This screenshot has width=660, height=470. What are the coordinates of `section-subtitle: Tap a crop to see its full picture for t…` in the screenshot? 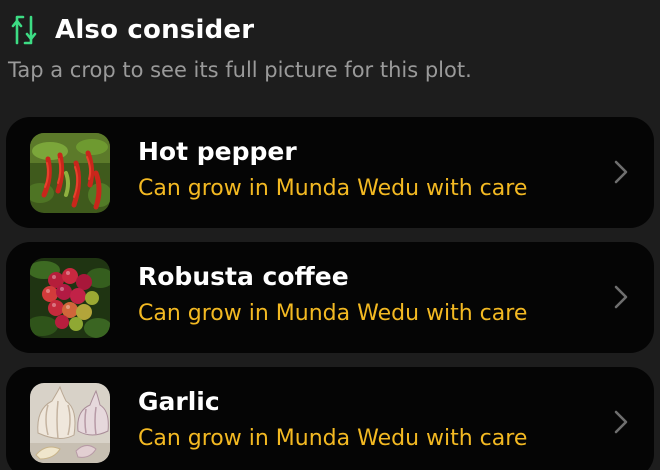 It's located at (240, 70).